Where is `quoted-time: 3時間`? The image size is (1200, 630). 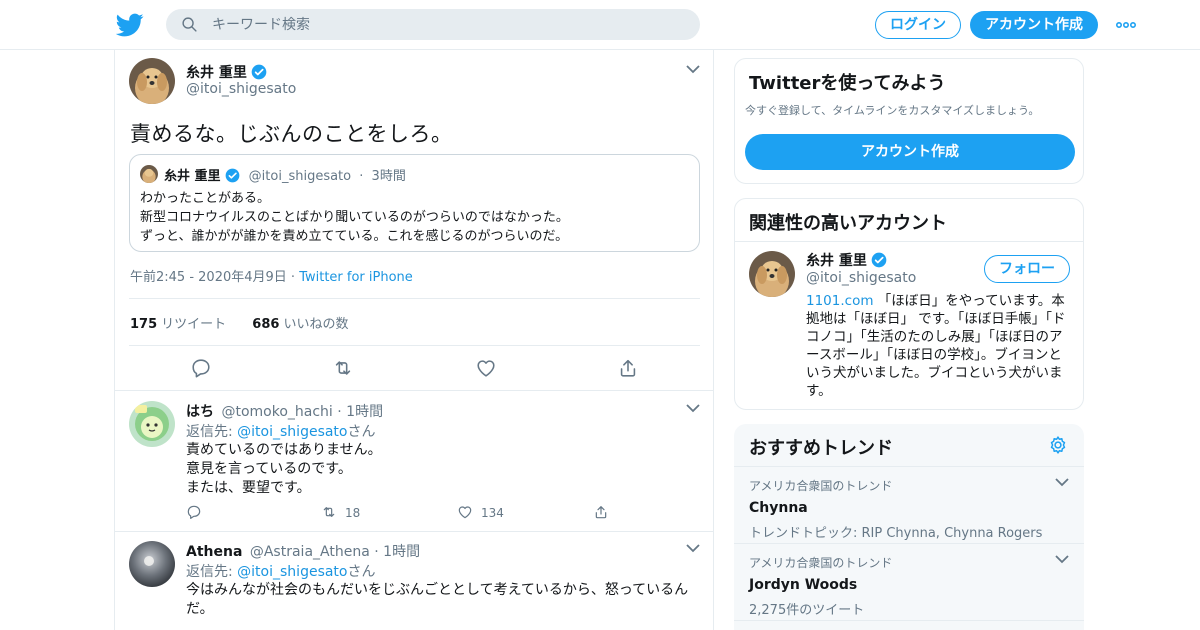 quoted-time: 3時間 is located at coordinates (388, 176).